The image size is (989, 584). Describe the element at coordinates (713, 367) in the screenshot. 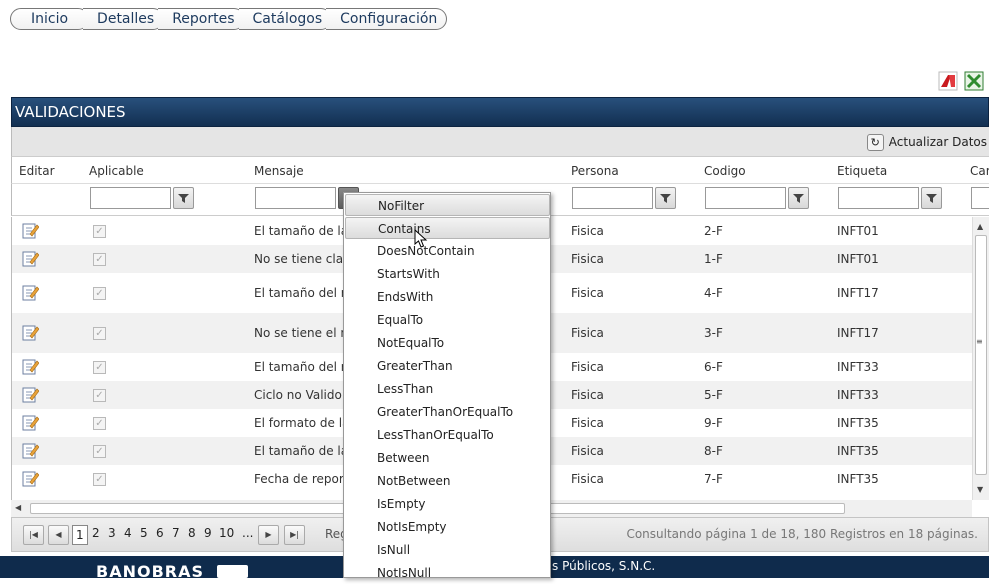

I see `cell-codigo: 6-F` at that location.